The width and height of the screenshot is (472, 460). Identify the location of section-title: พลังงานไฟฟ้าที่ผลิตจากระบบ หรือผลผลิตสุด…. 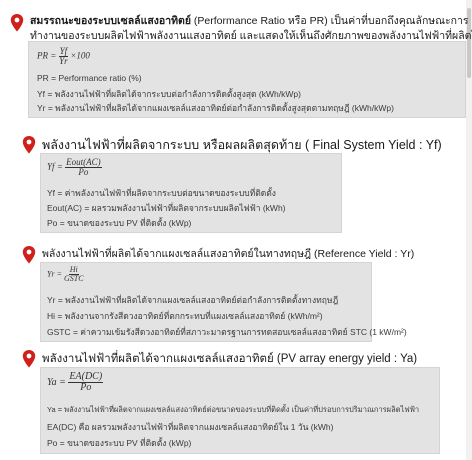
(242, 145).